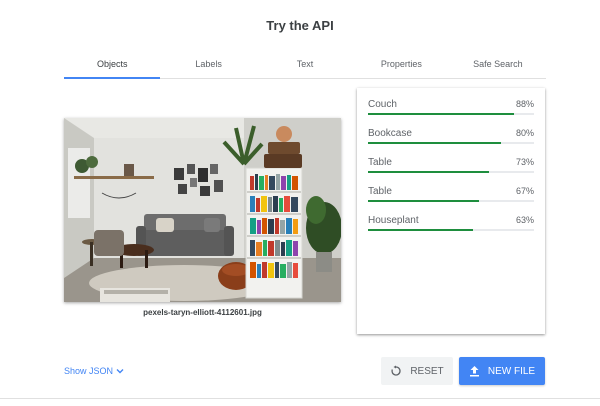 The image size is (600, 406). I want to click on page-title: Try the API, so click(300, 25).